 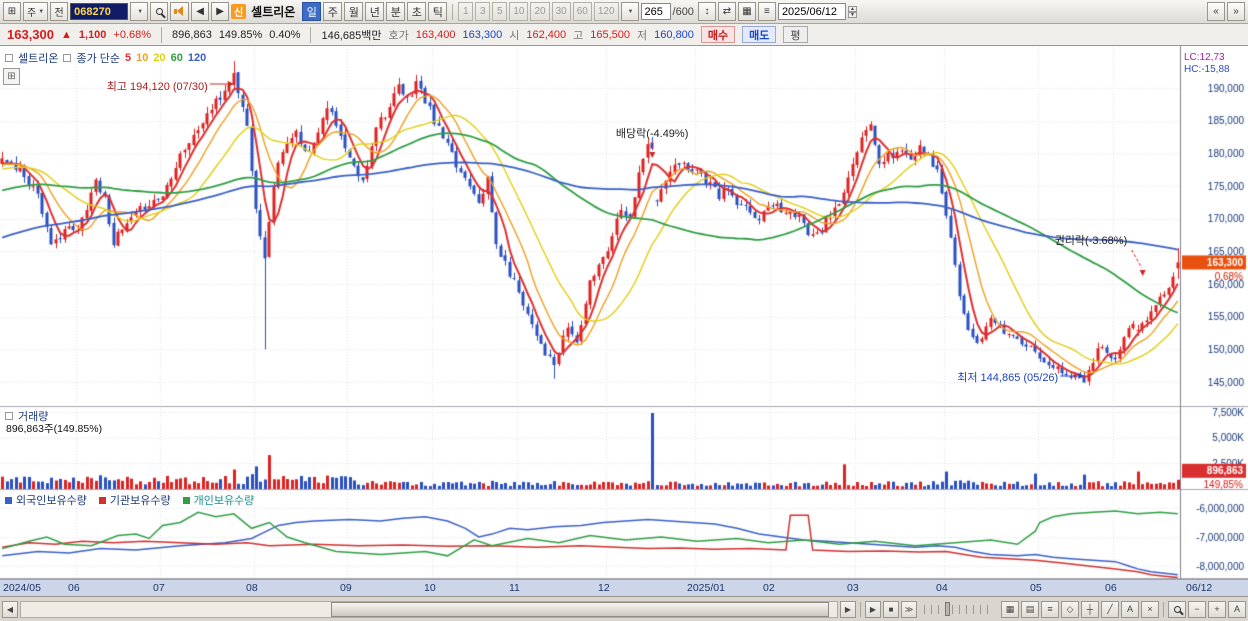 What do you see at coordinates (718, 34) in the screenshot?
I see `buy-button: 매수` at bounding box center [718, 34].